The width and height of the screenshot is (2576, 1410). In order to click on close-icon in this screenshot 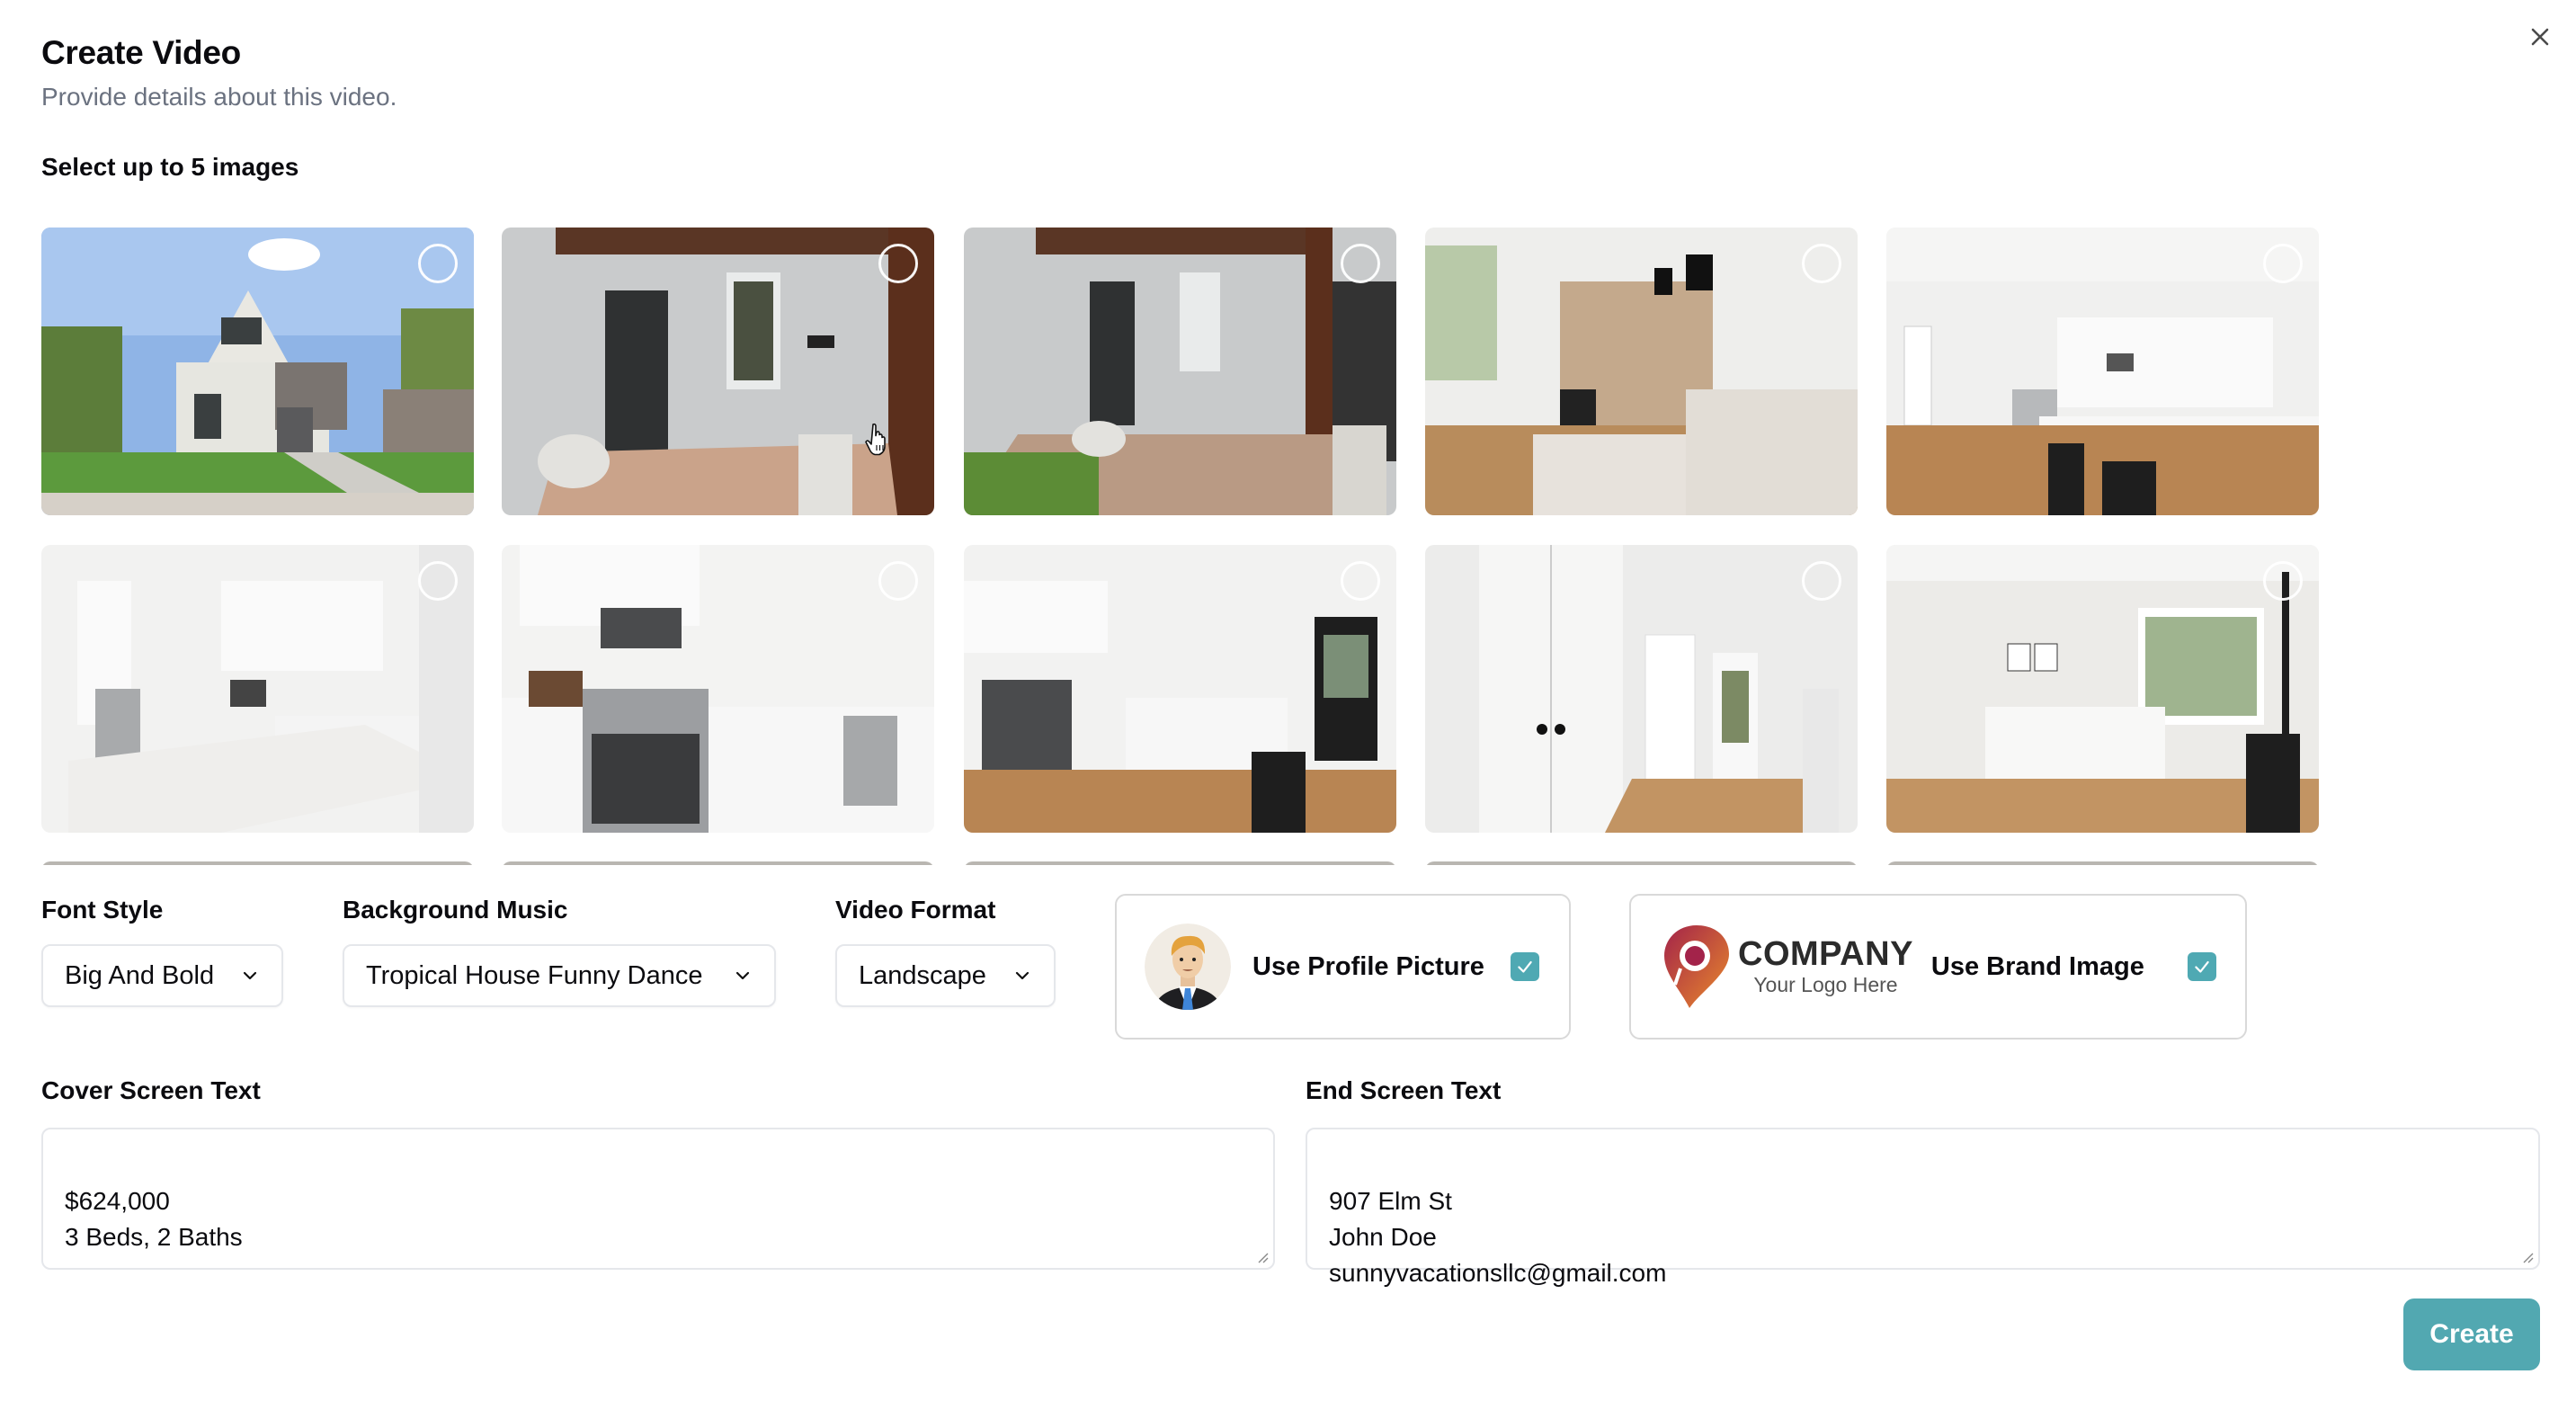, I will do `click(2540, 37)`.